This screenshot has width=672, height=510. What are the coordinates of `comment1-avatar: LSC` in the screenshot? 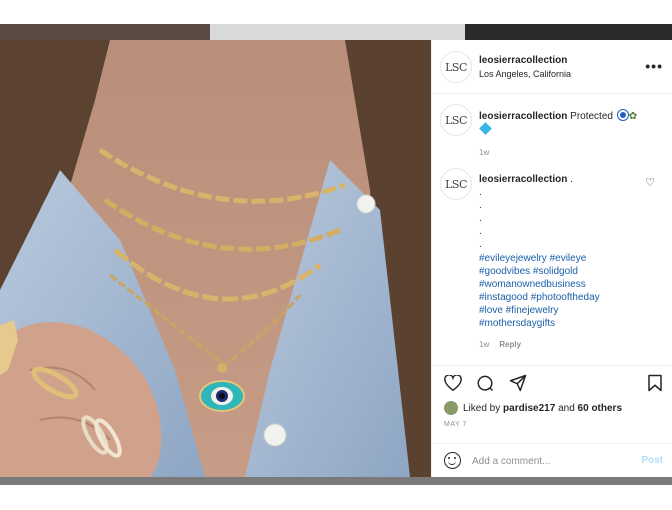 It's located at (456, 120).